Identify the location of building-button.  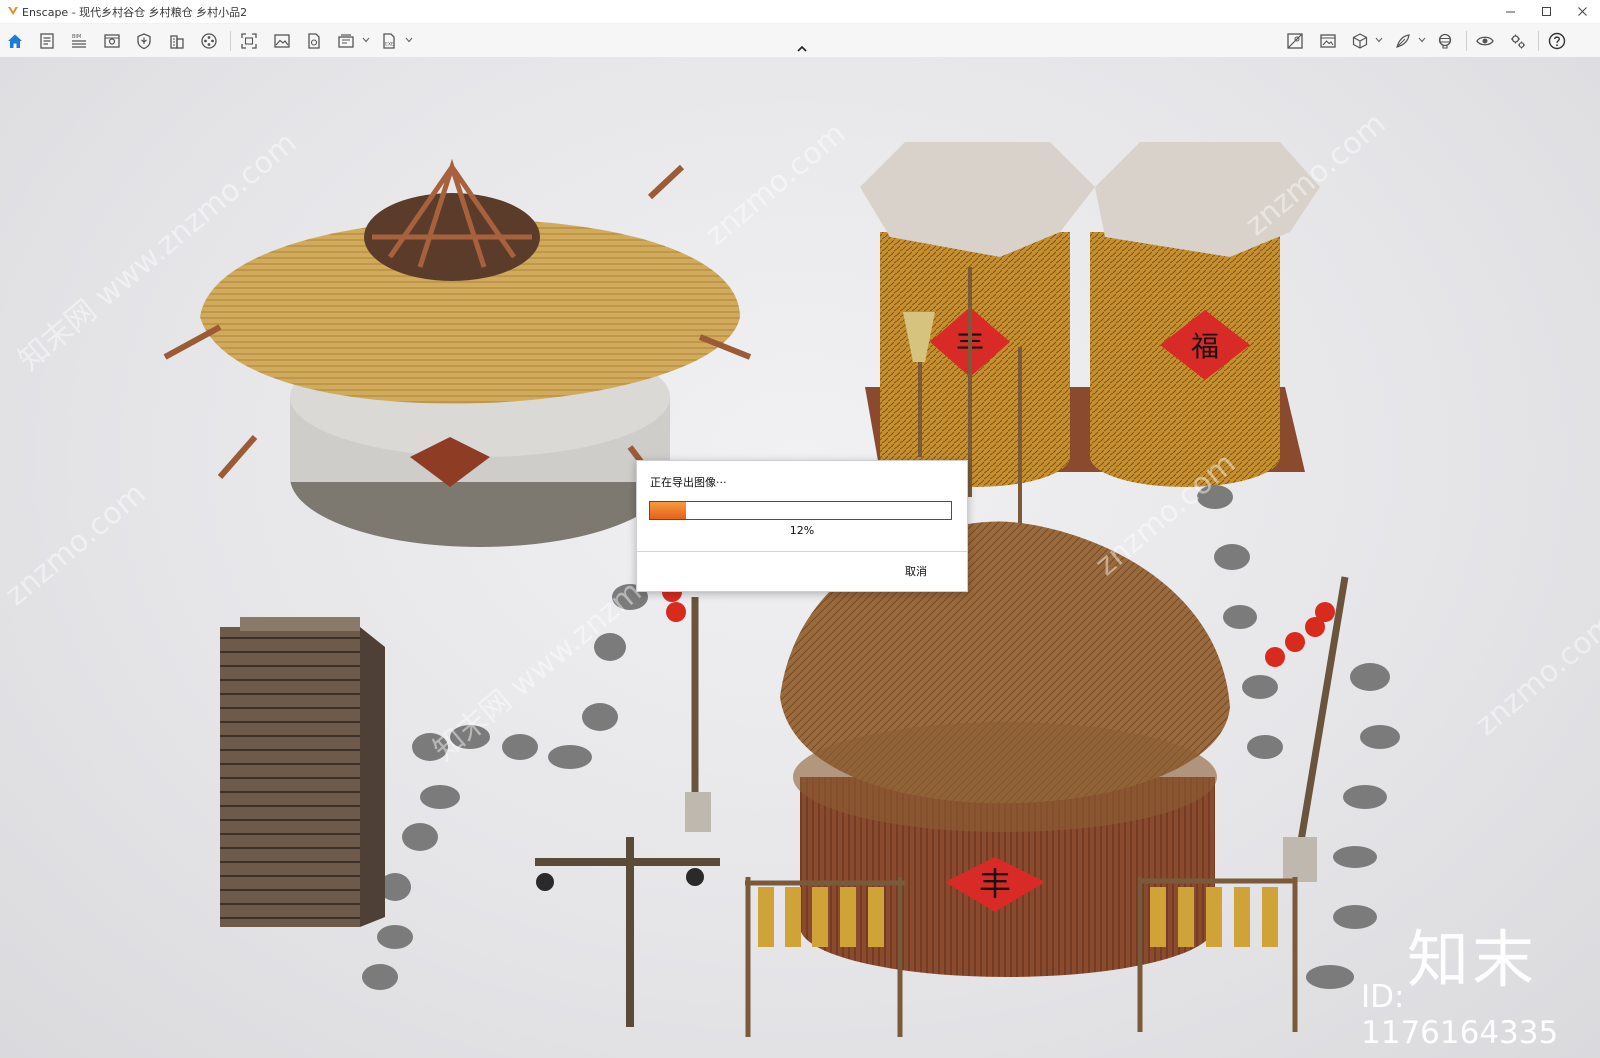
(177, 41).